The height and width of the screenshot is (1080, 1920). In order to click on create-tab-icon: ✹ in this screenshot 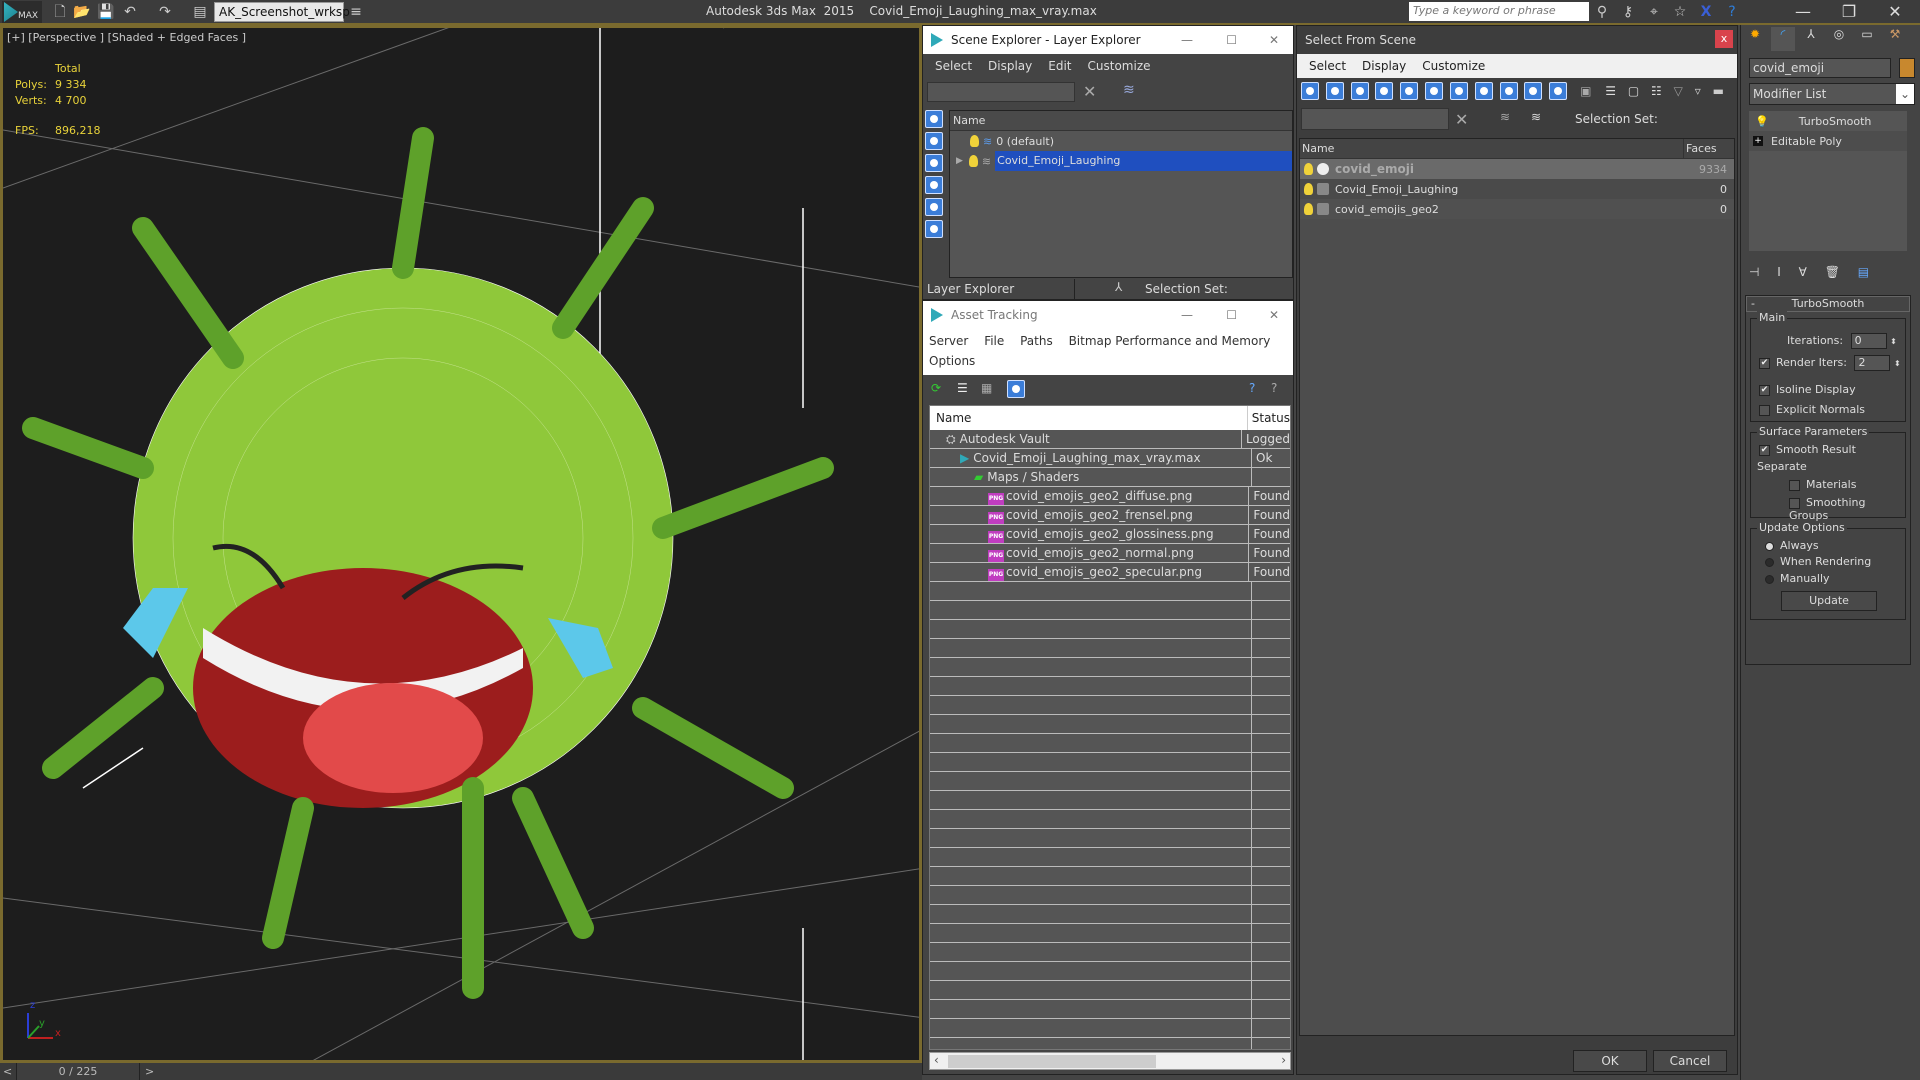, I will do `click(1755, 39)`.